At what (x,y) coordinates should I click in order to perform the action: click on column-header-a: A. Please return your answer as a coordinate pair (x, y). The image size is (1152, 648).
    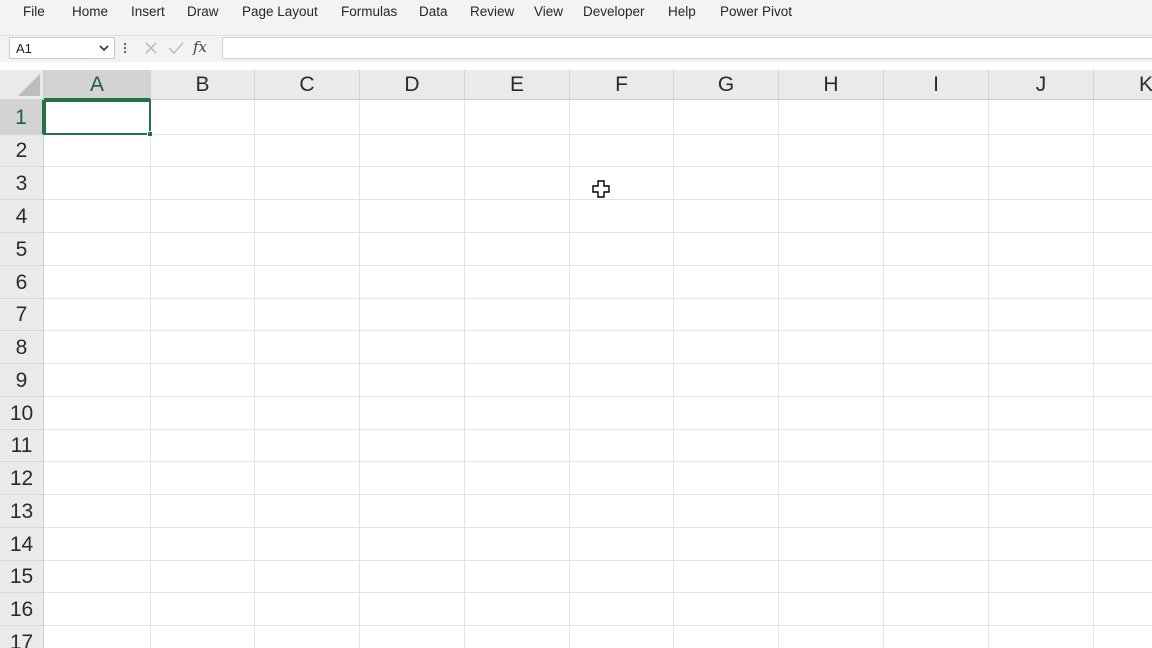
    Looking at the image, I should click on (97, 85).